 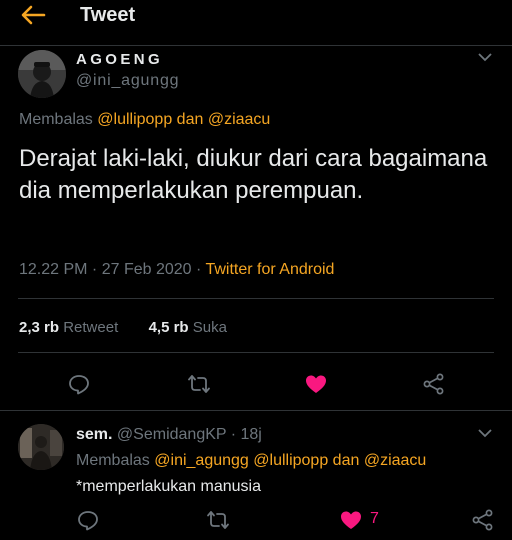 What do you see at coordinates (94, 434) in the screenshot?
I see `display-name: sem.` at bounding box center [94, 434].